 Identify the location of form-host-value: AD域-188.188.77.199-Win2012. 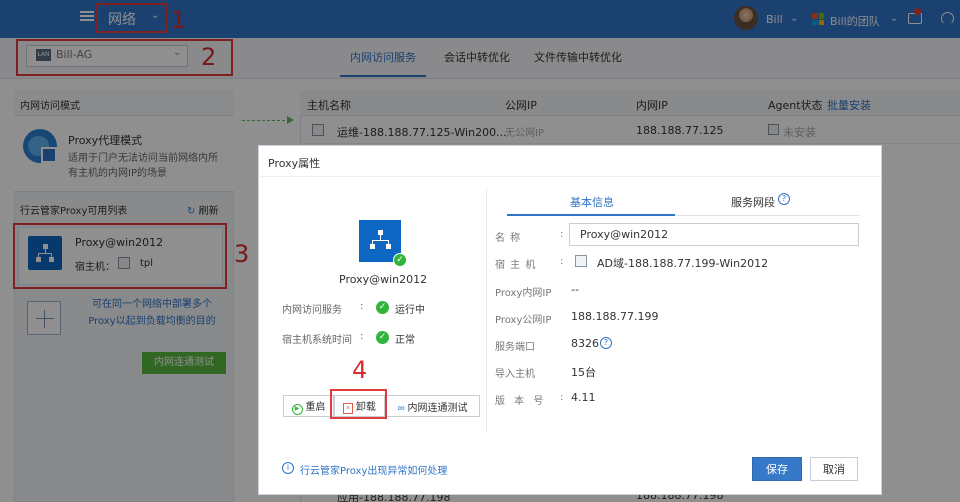
(683, 263).